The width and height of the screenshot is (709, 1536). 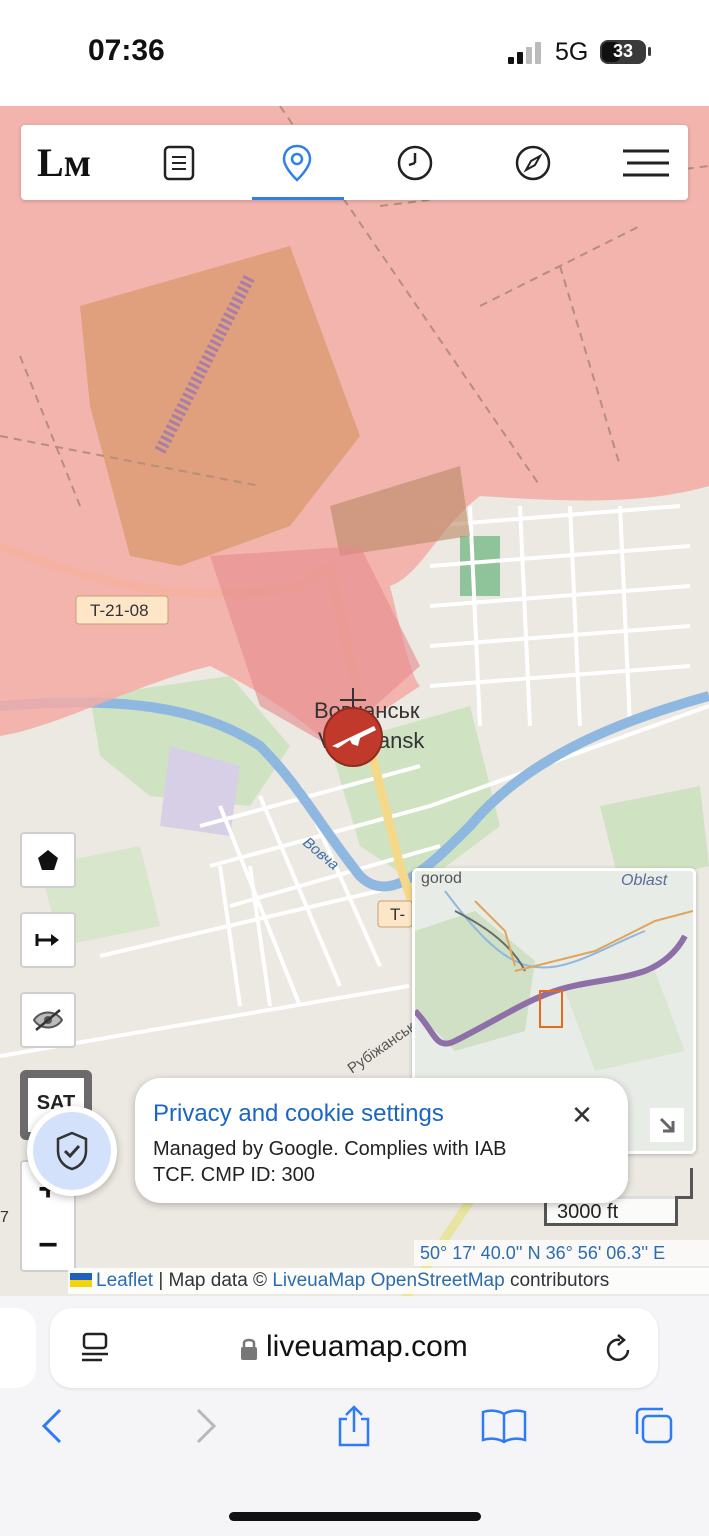 I want to click on forward-button, so click(x=206, y=1426).